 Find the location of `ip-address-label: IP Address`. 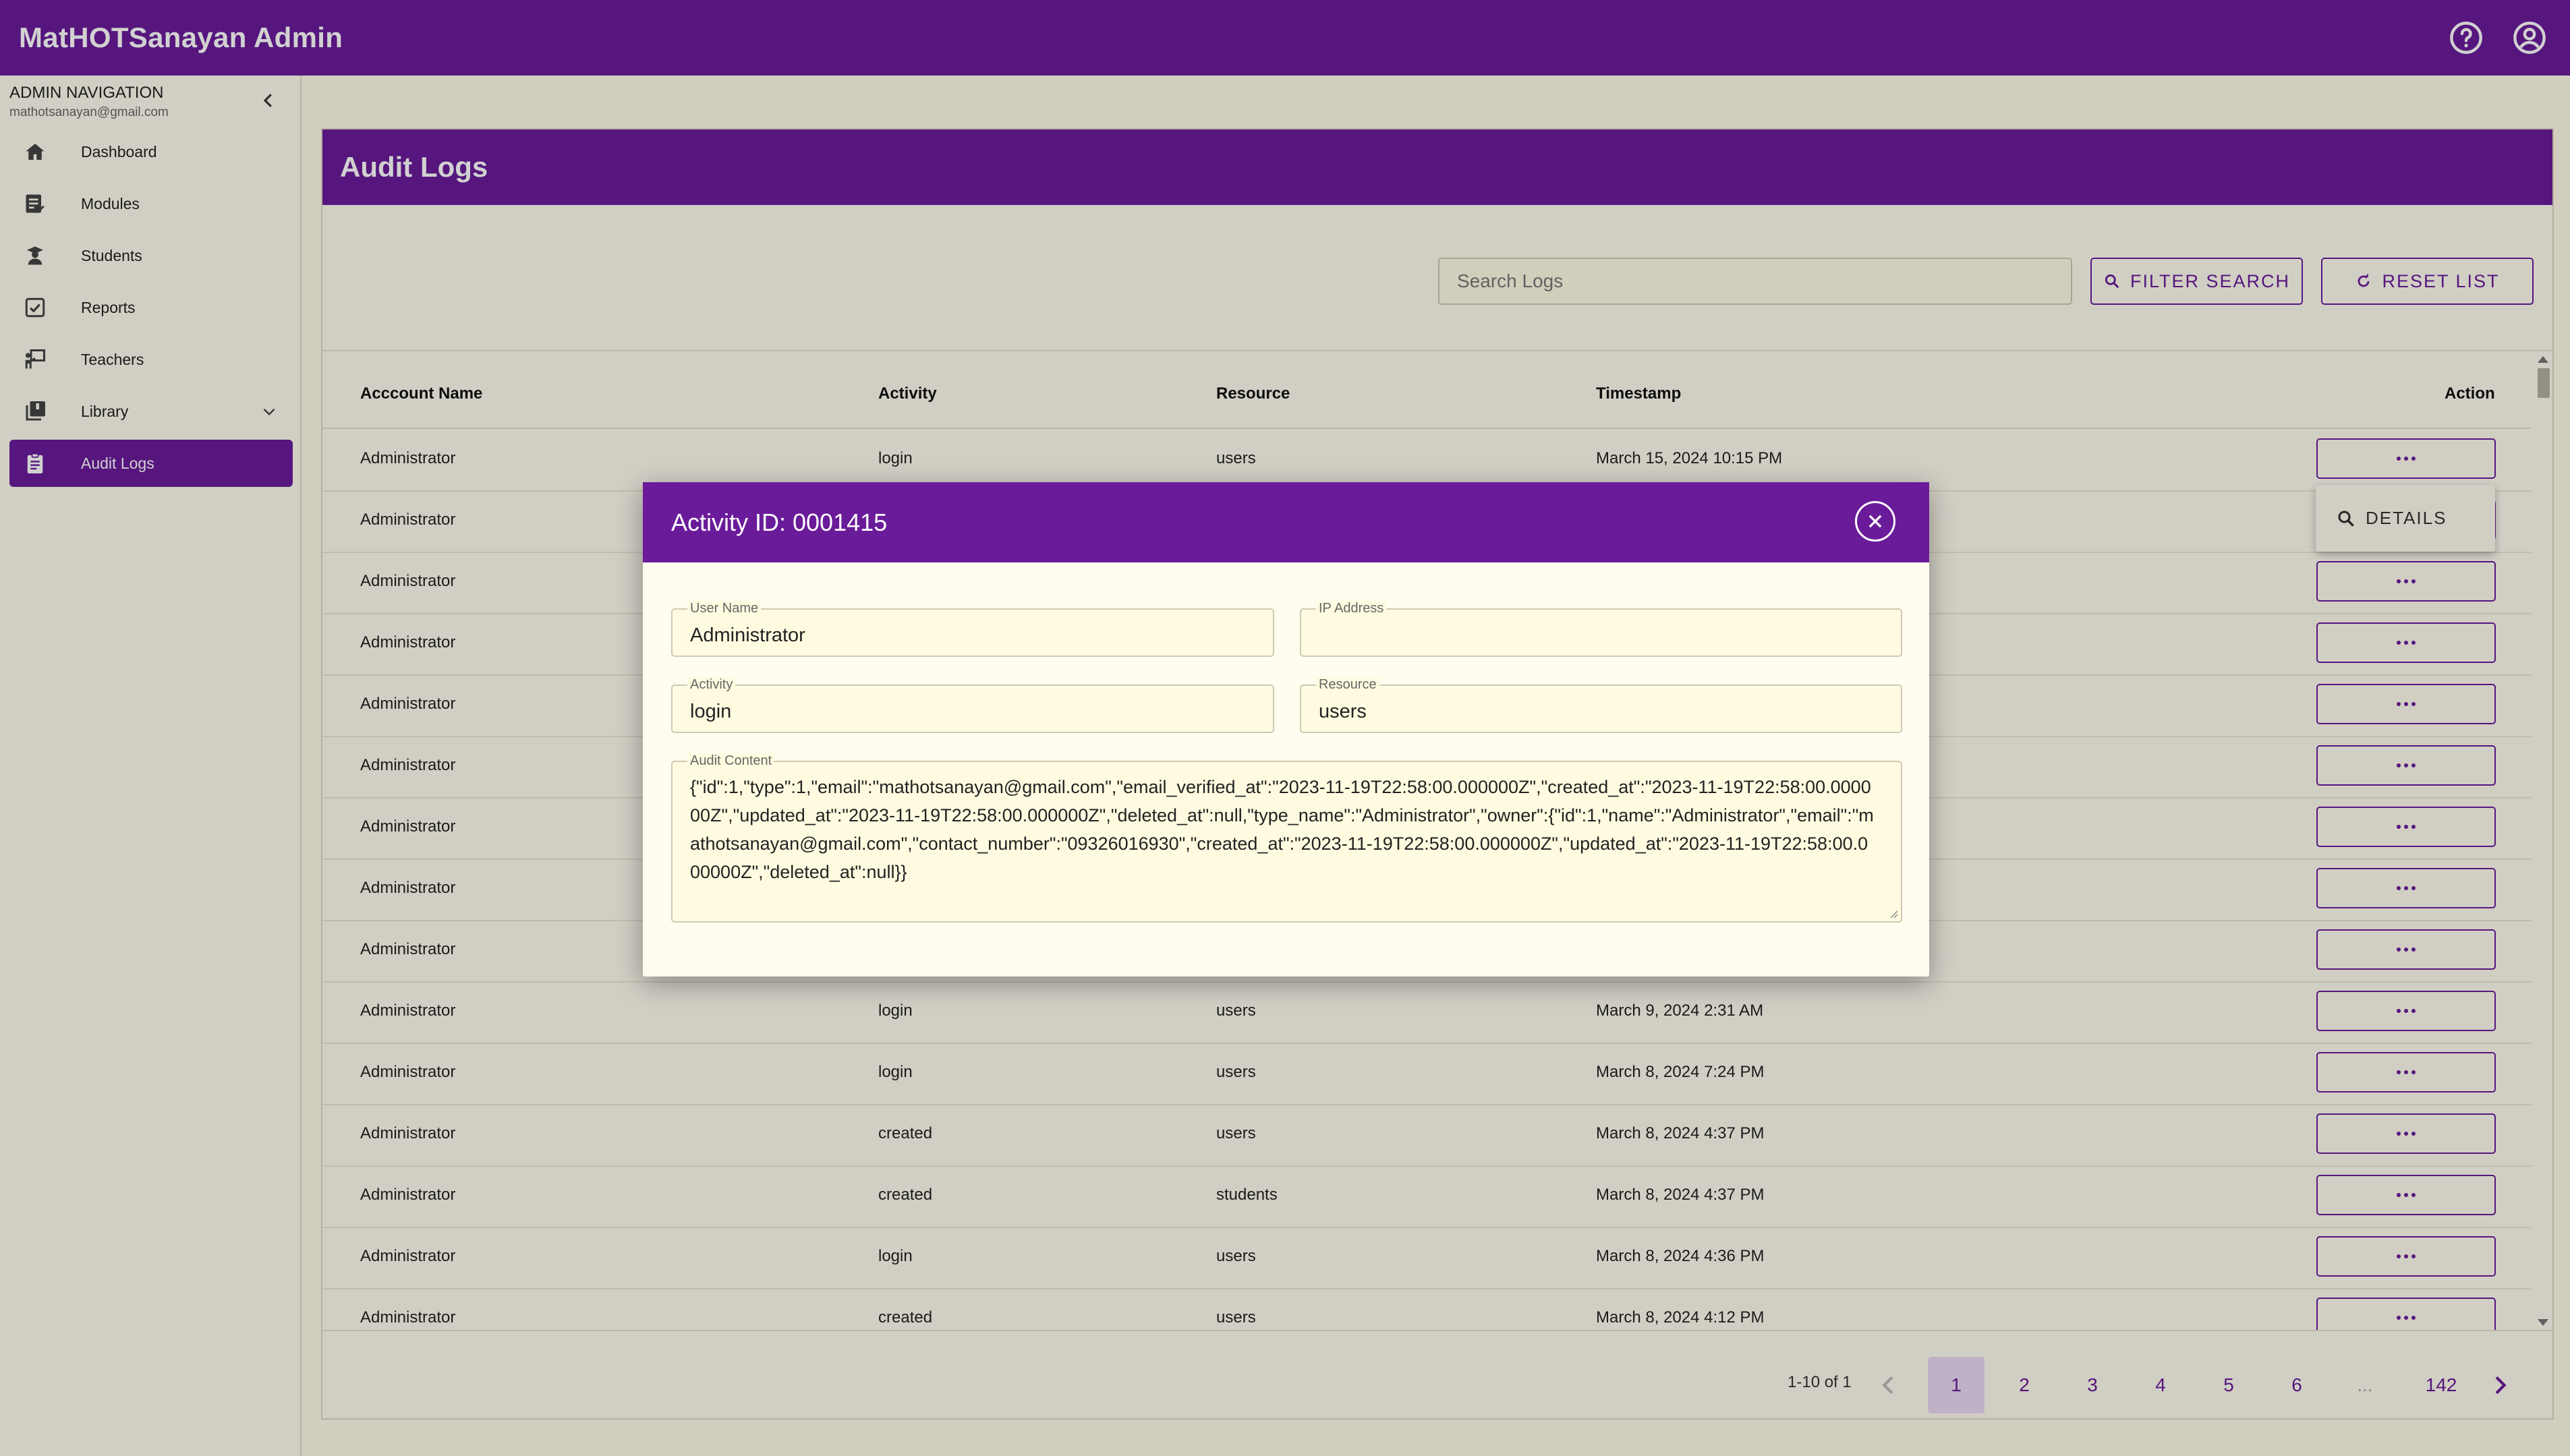

ip-address-label: IP Address is located at coordinates (1351, 608).